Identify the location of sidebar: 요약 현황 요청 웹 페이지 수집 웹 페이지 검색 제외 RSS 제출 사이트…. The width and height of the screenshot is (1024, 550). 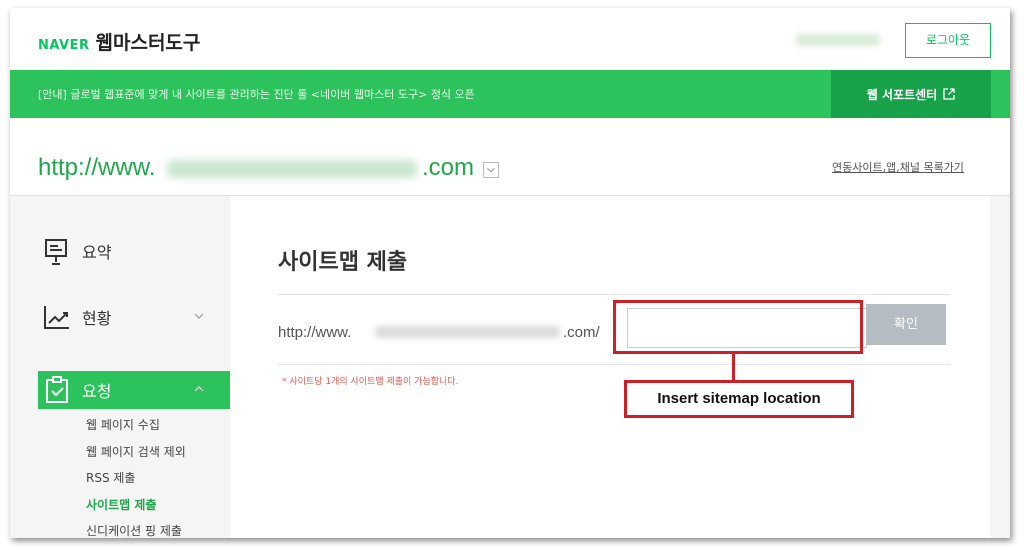
(120, 367).